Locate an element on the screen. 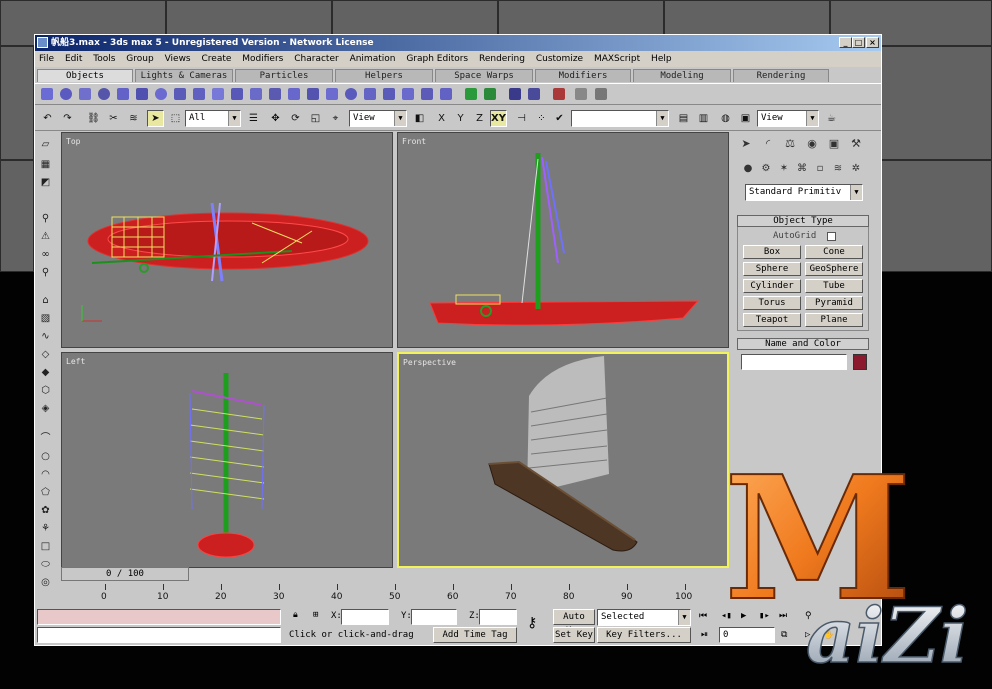 This screenshot has width=992, height=689. selection-filter-dropdown: All ▼ is located at coordinates (213, 118).